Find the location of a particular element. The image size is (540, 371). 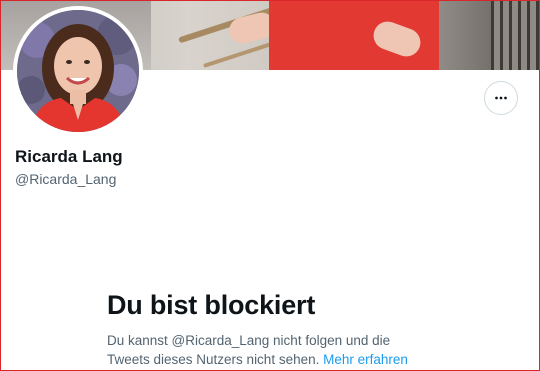

more-horizontal-icon is located at coordinates (501, 98).